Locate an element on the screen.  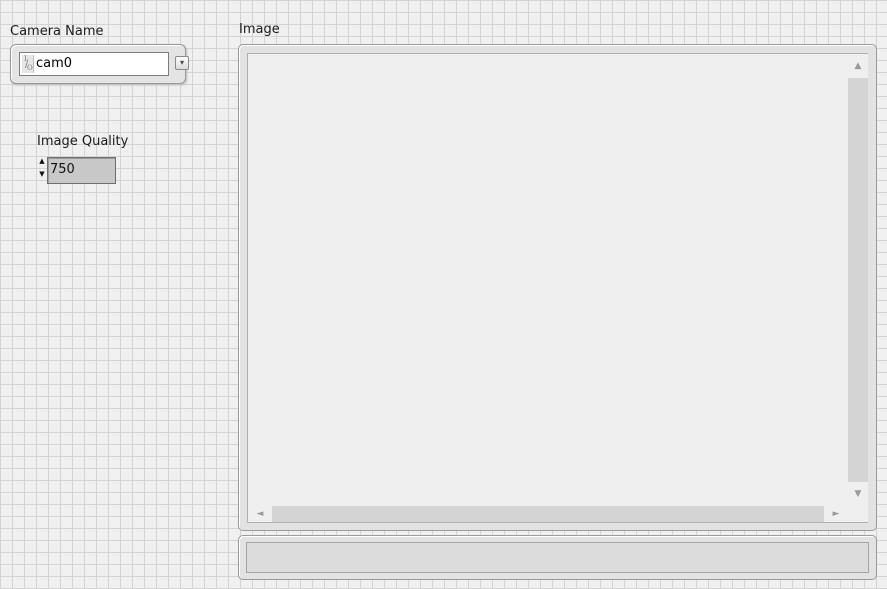
status-field is located at coordinates (557, 557).